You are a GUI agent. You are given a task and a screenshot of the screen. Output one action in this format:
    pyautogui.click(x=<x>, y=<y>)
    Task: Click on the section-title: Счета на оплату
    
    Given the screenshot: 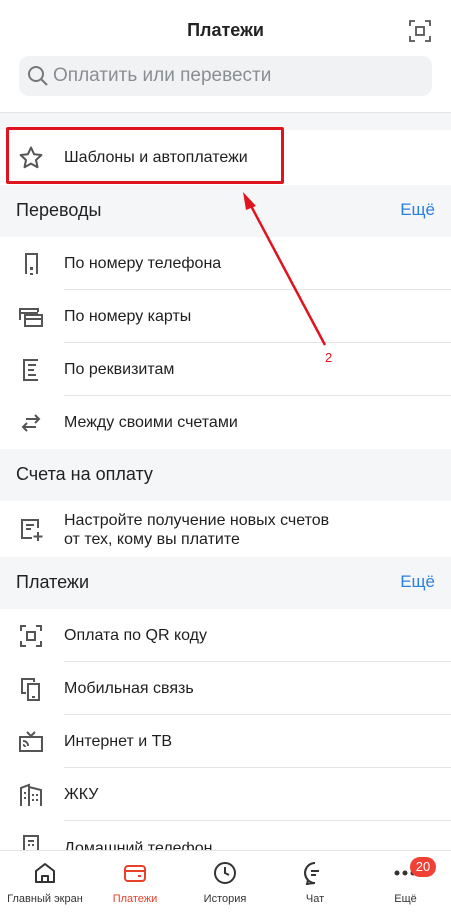 What is the action you would take?
    pyautogui.click(x=84, y=474)
    